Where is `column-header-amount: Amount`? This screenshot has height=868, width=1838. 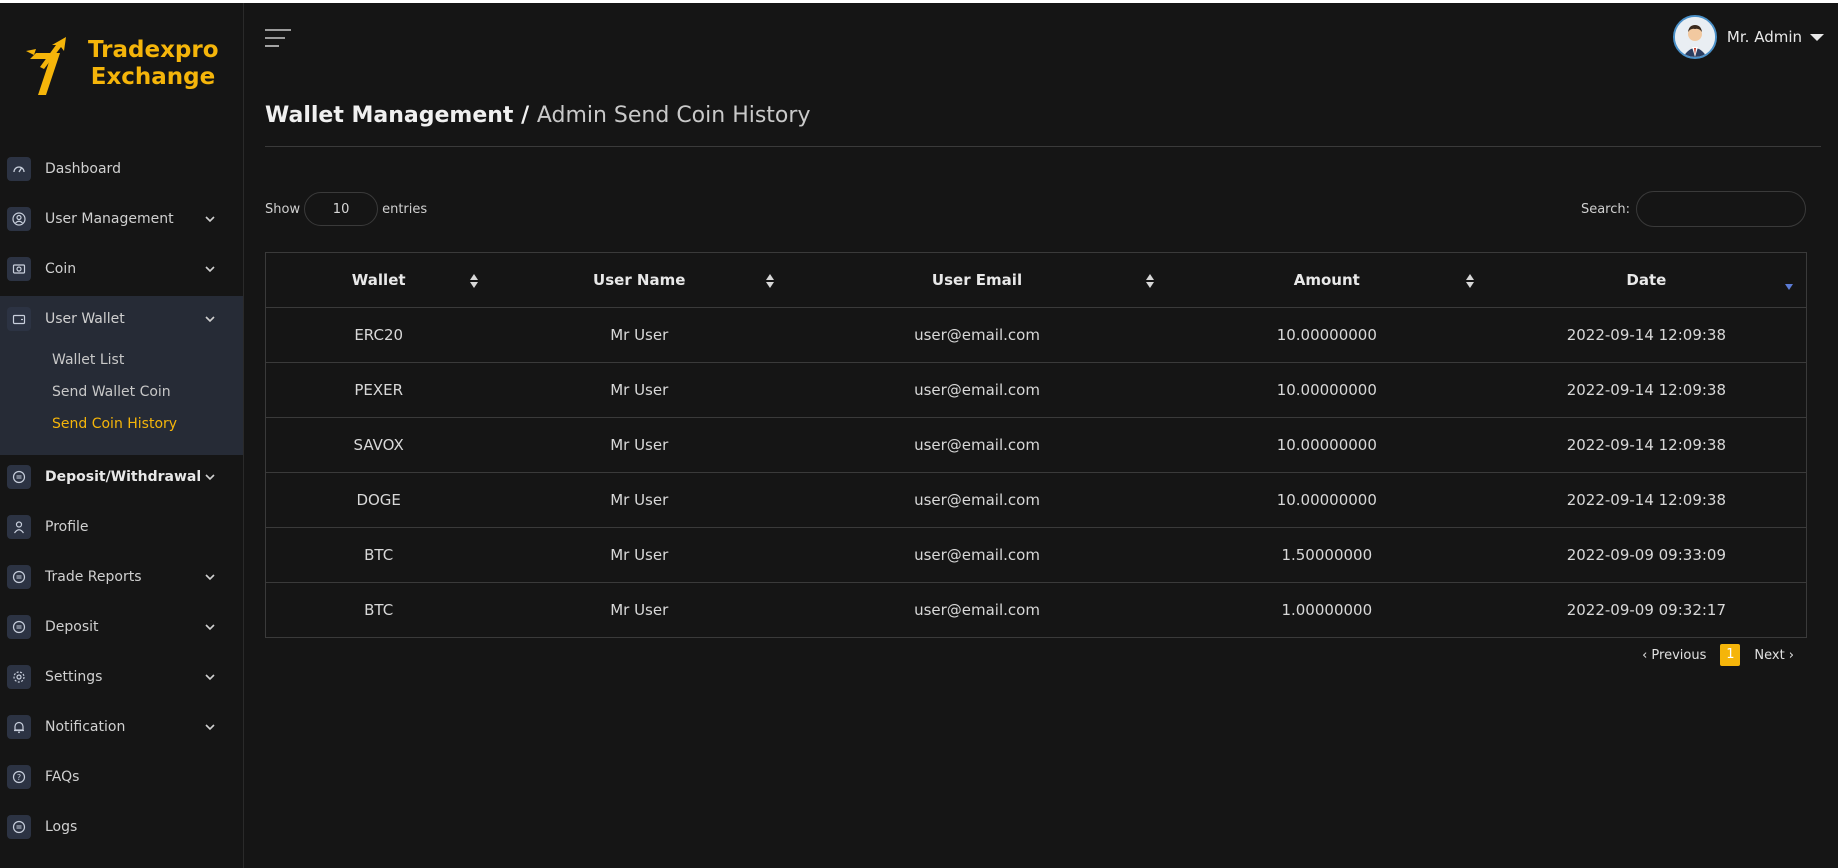 column-header-amount: Amount is located at coordinates (1326, 280).